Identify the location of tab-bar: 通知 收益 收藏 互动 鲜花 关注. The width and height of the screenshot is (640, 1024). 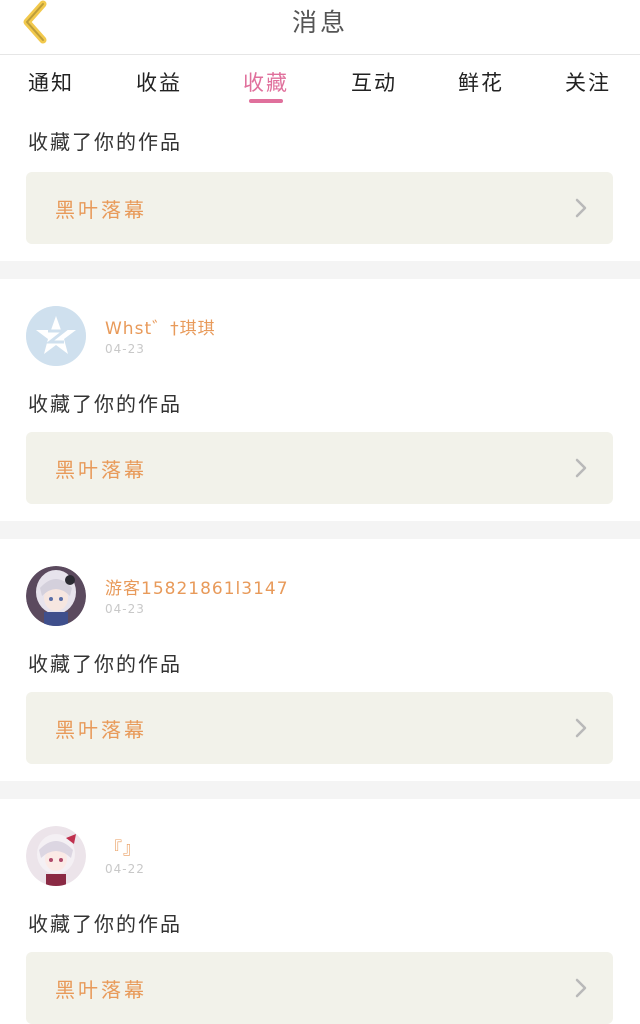
(320, 81).